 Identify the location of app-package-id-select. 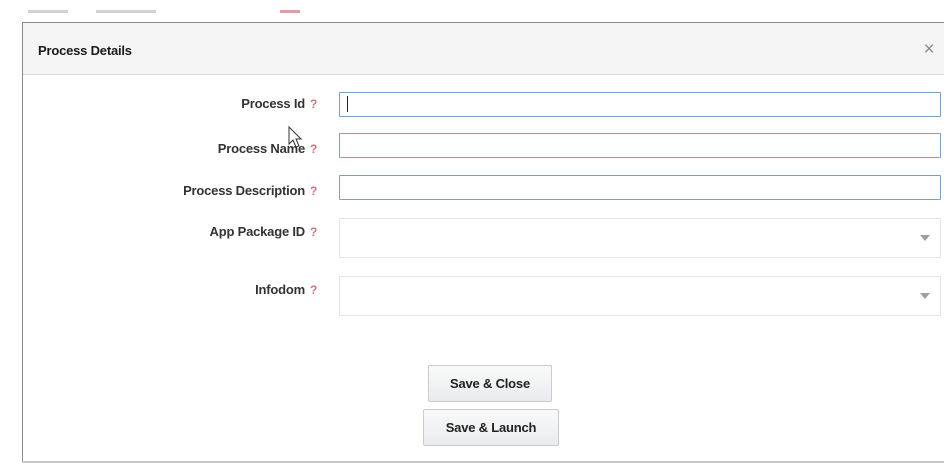
(640, 238).